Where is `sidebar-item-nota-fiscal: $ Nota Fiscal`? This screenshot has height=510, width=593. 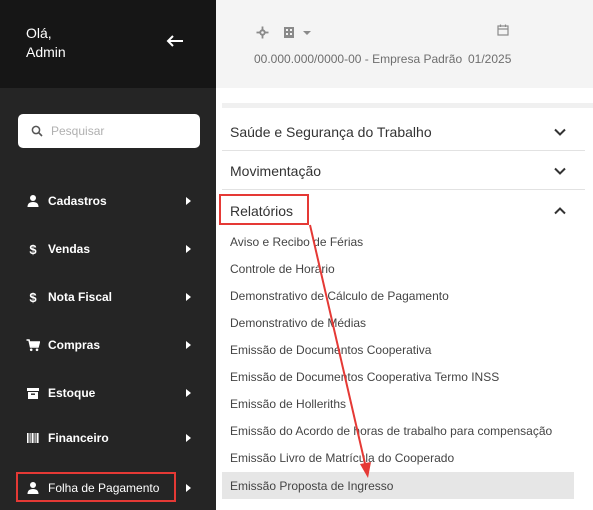
sidebar-item-nota-fiscal: $ Nota Fiscal is located at coordinates (108, 297).